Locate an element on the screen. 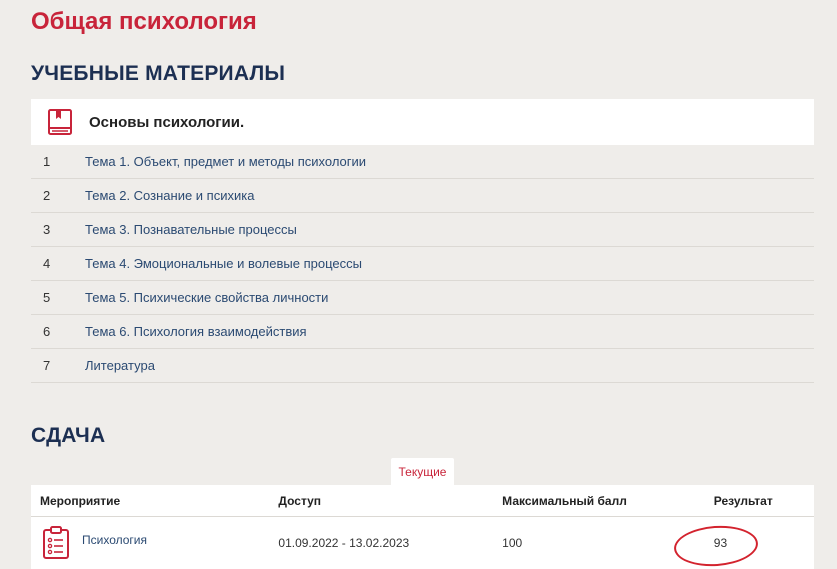  topic-row: 6 Тема 6. Психология взаимодействия is located at coordinates (422, 332).